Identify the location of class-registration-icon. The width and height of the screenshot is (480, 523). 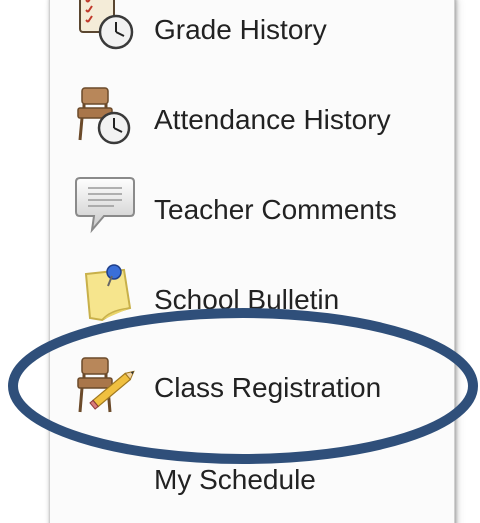
(105, 386).